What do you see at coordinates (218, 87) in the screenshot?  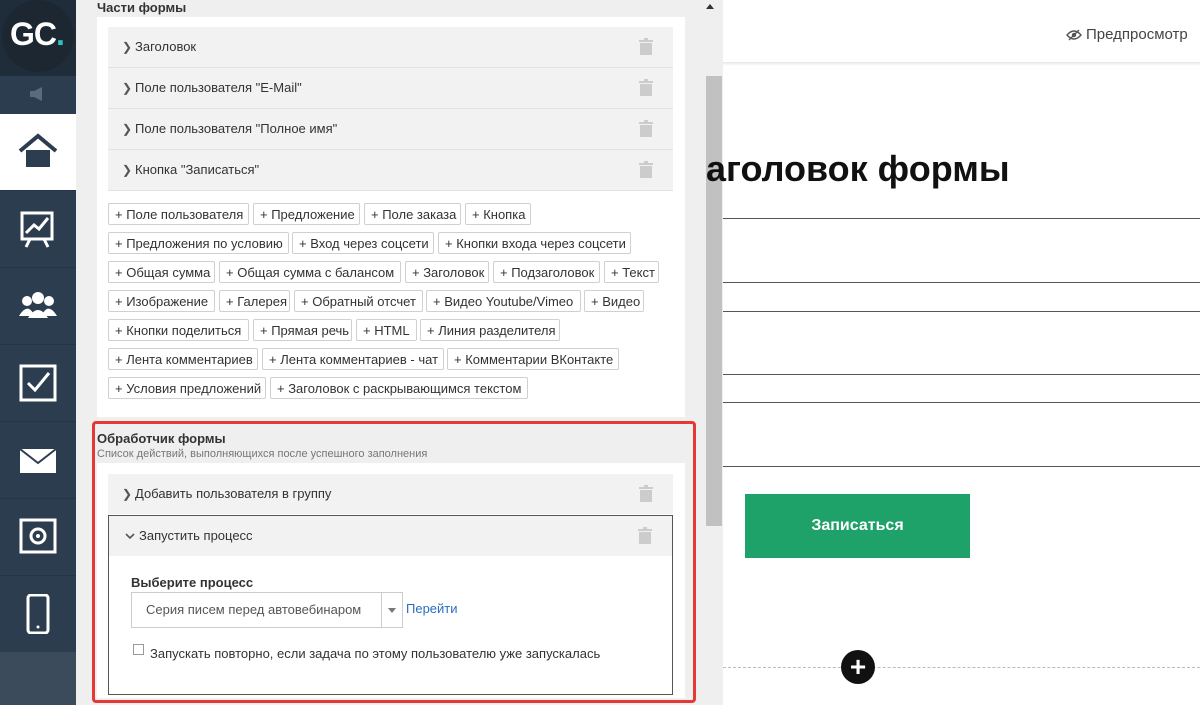 I see `part-label: Поле пользователя "E-Mail"` at bounding box center [218, 87].